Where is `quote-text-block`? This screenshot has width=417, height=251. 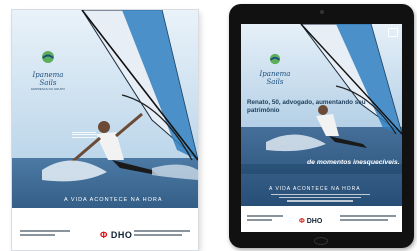
quote-text-block is located at coordinates (84, 135).